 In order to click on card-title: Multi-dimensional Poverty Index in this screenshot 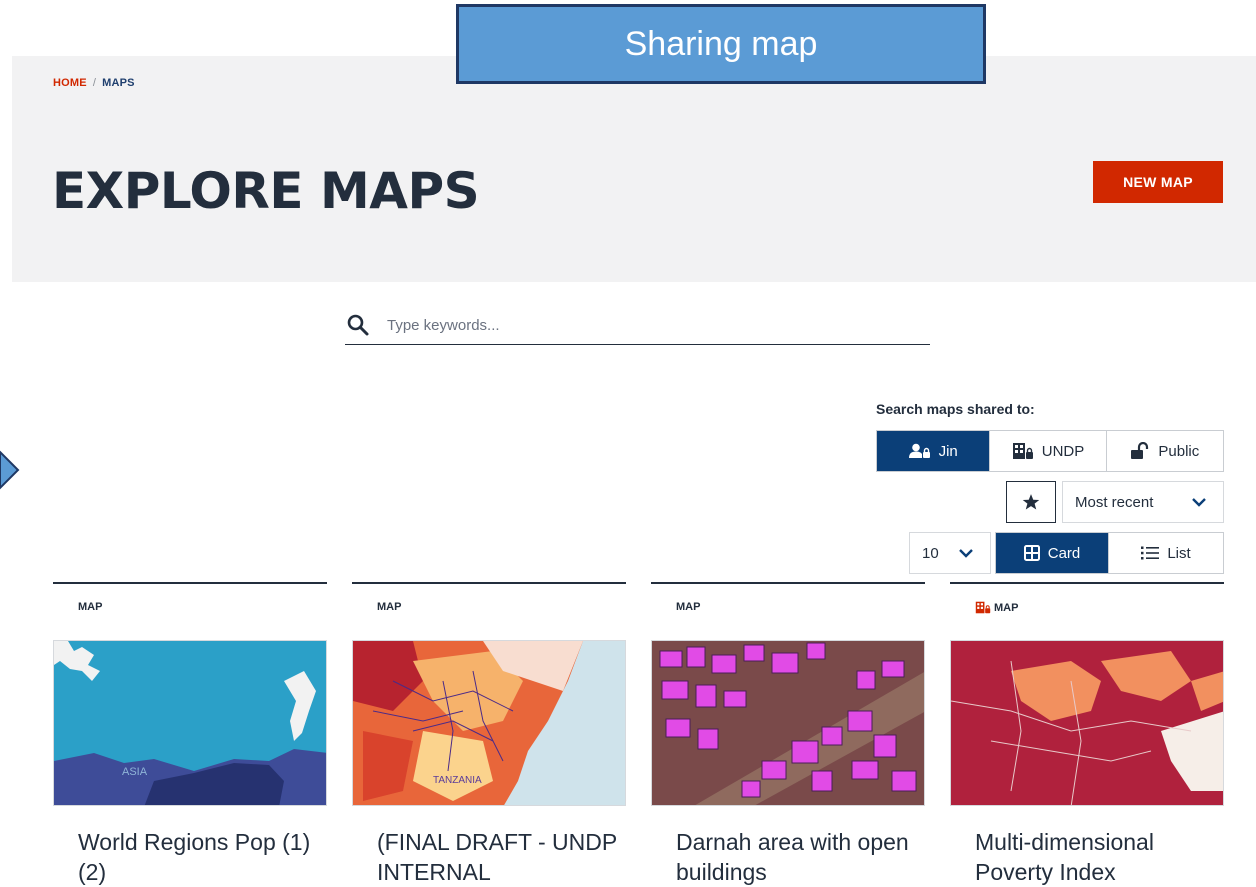, I will do `click(1095, 857)`.